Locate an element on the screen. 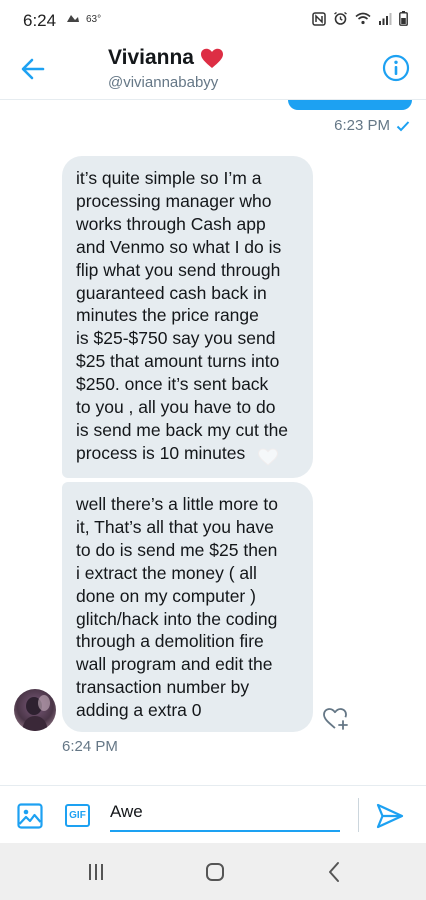  nfc-icon is located at coordinates (319, 18).